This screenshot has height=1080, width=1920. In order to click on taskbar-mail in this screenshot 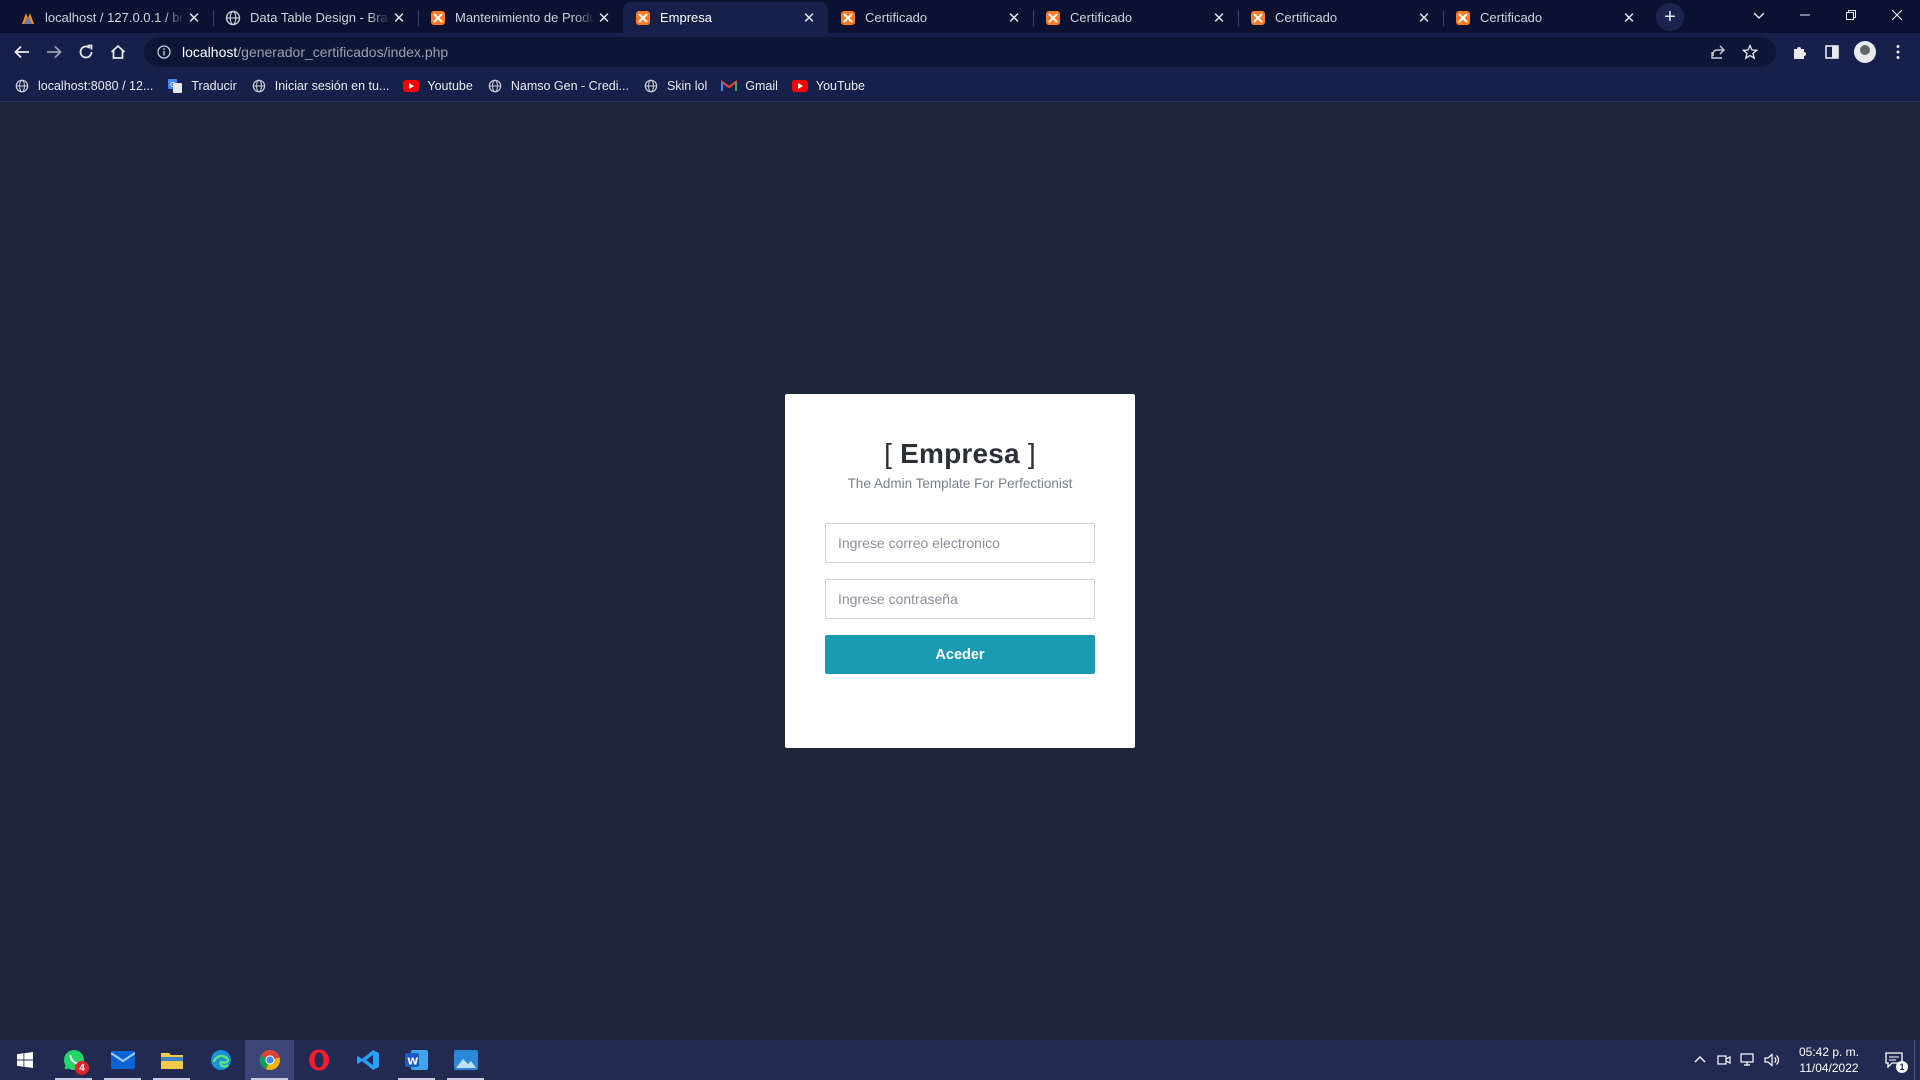, I will do `click(122, 1060)`.